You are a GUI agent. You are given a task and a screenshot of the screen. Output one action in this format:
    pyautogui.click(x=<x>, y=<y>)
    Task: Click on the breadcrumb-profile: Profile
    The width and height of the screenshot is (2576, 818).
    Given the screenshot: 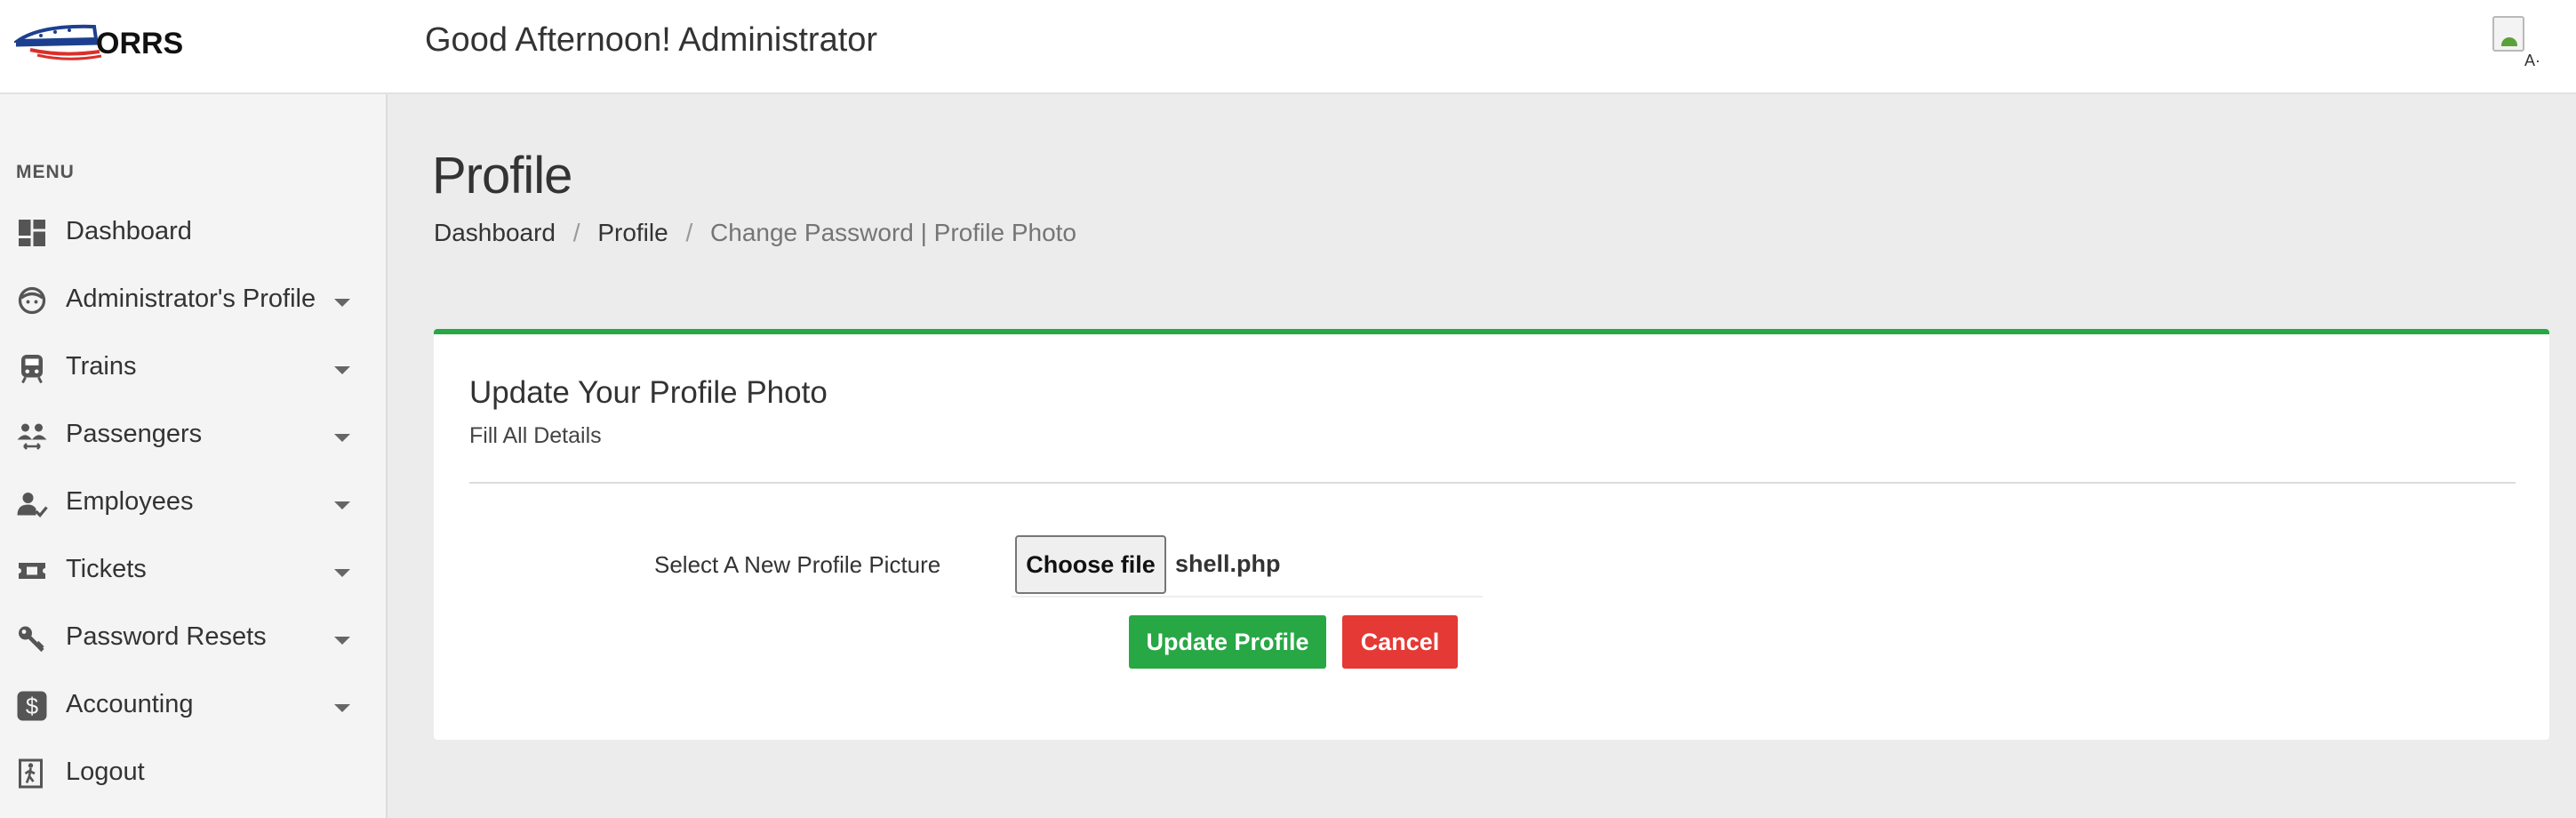 What is the action you would take?
    pyautogui.click(x=632, y=232)
    